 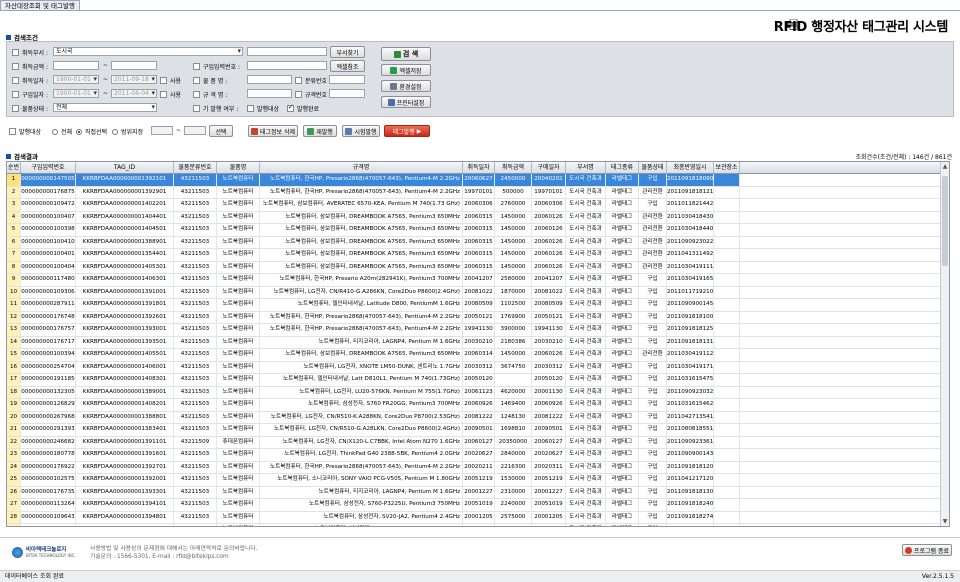 What do you see at coordinates (549, 167) in the screenshot?
I see `column-header: 구매일자` at bounding box center [549, 167].